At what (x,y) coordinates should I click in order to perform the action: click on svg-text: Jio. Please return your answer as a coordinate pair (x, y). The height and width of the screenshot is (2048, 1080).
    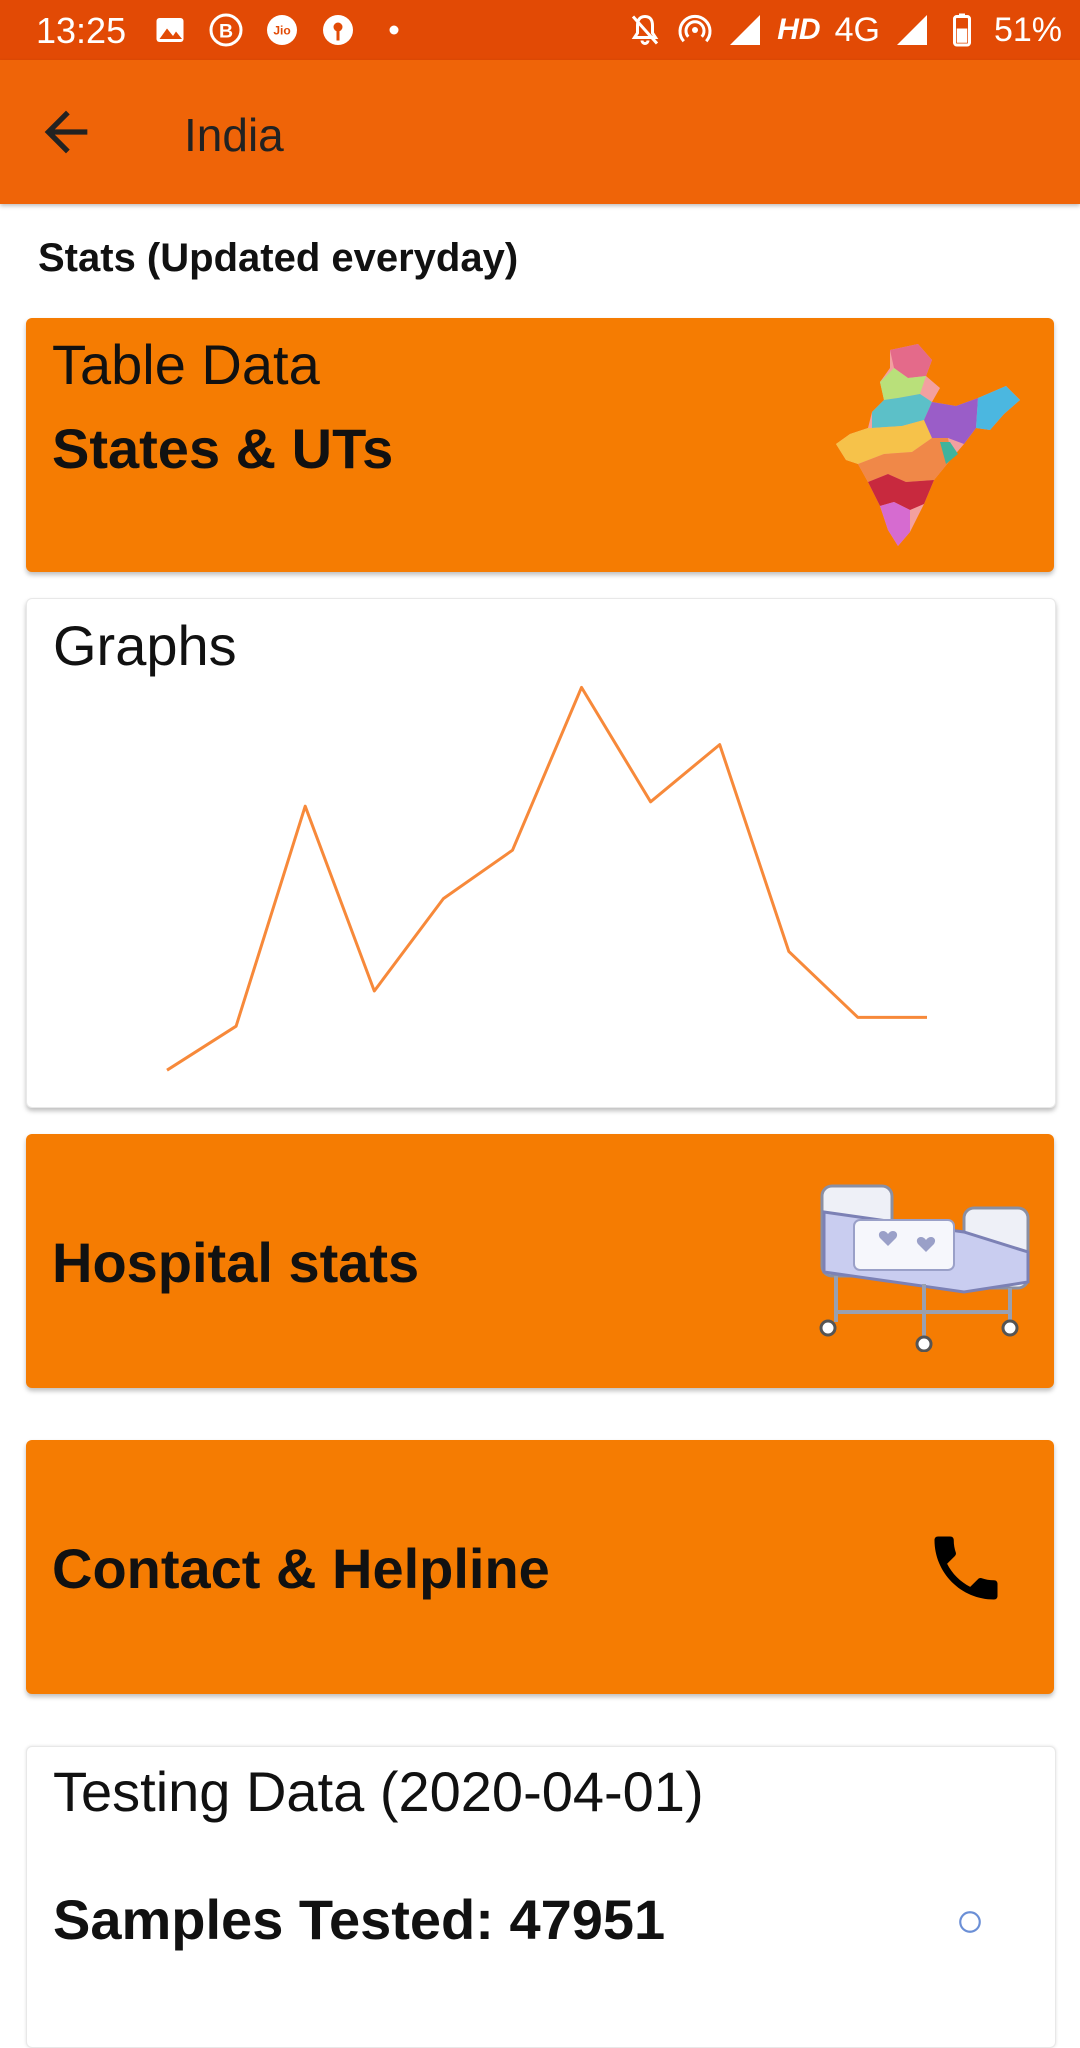
    Looking at the image, I should click on (281, 31).